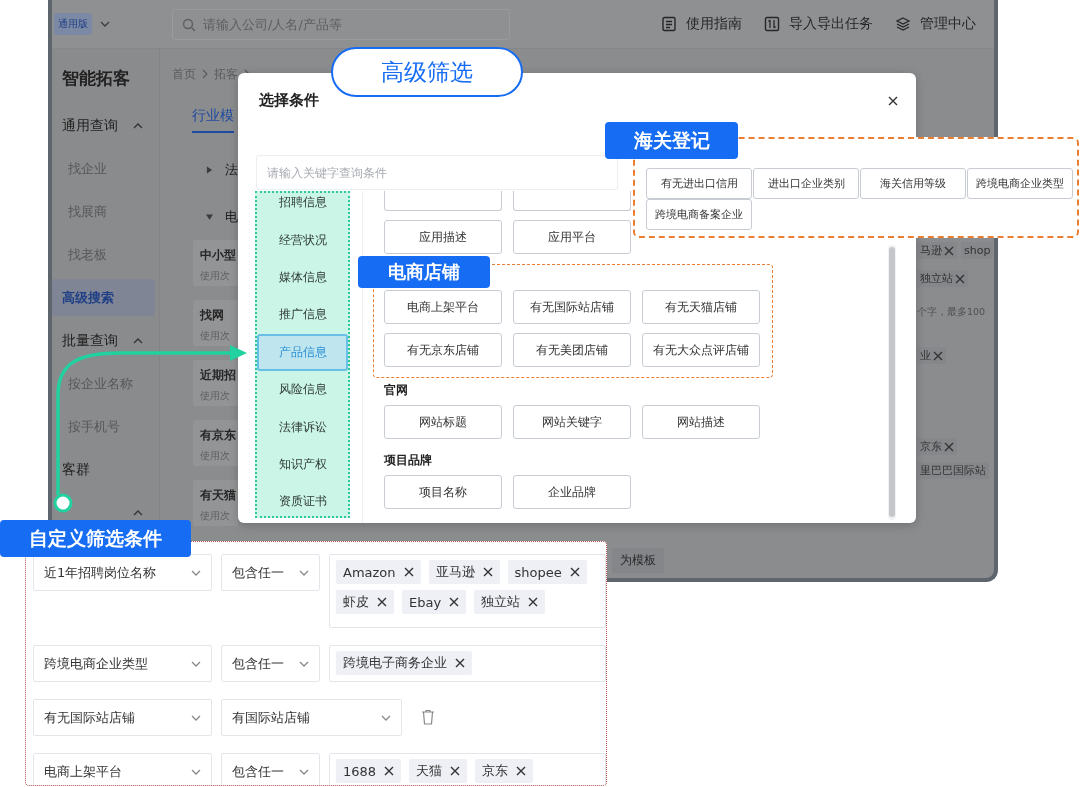 This screenshot has height=787, width=1080. What do you see at coordinates (95, 538) in the screenshot?
I see `callout-label: 自定义筛选条件` at bounding box center [95, 538].